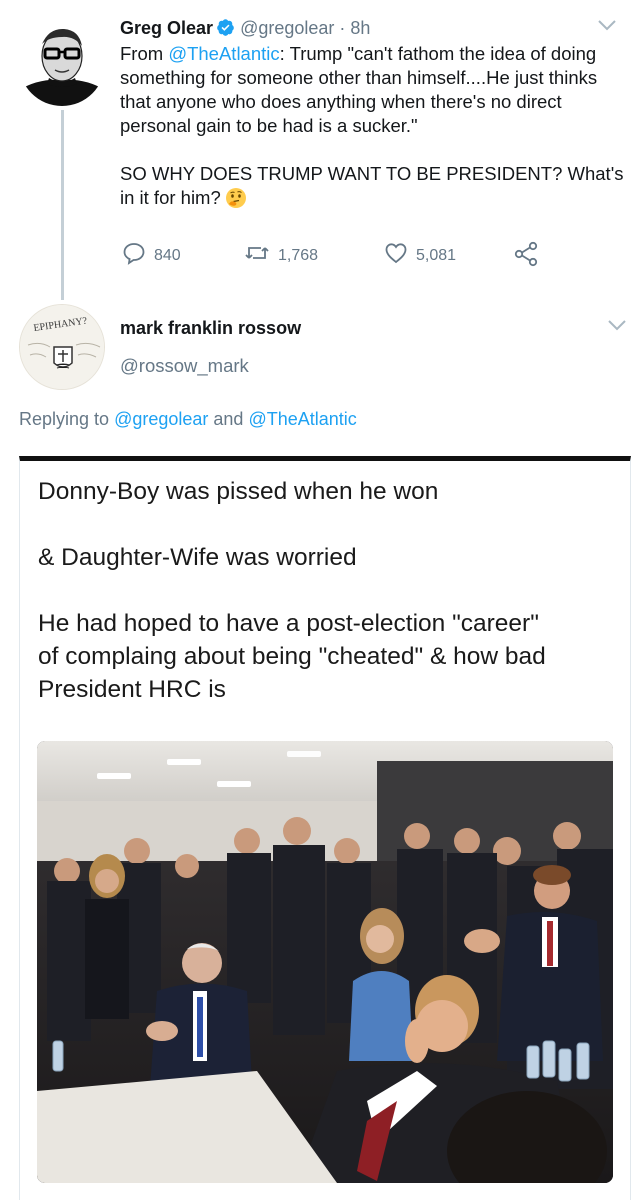  I want to click on tweet-menu-chevron-icon, so click(607, 27).